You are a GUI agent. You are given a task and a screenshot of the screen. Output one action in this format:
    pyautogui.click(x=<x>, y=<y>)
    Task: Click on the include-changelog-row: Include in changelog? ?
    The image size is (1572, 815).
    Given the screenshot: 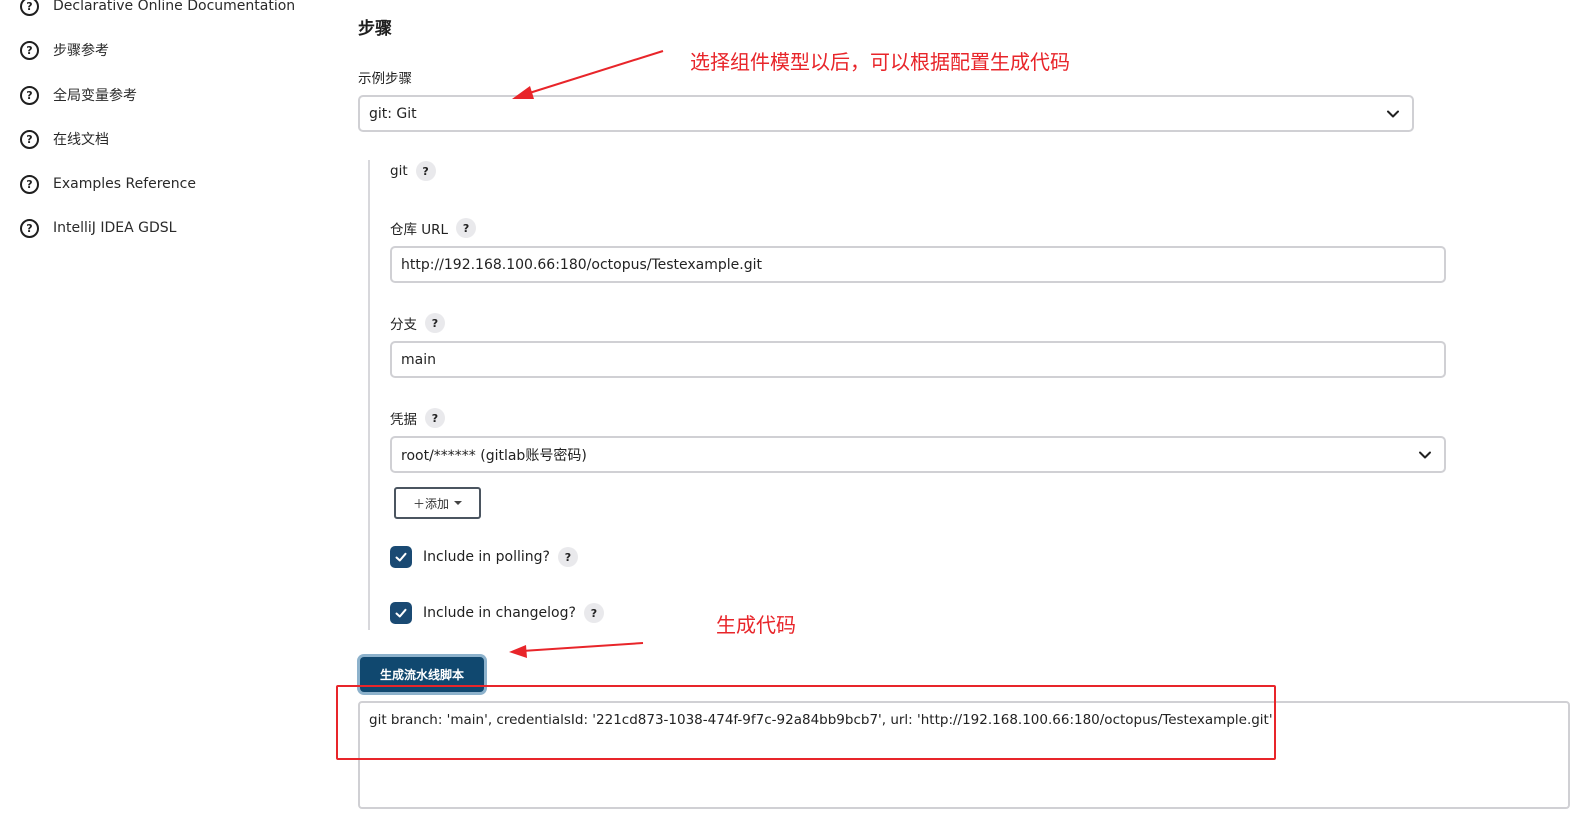 What is the action you would take?
    pyautogui.click(x=497, y=613)
    